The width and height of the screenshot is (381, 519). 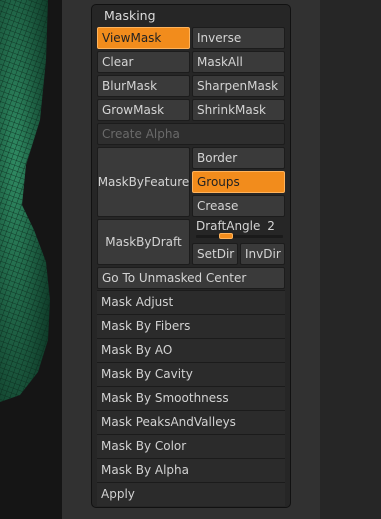 What do you see at coordinates (191, 374) in the screenshot?
I see `subpalette-item: Mask By Cavity` at bounding box center [191, 374].